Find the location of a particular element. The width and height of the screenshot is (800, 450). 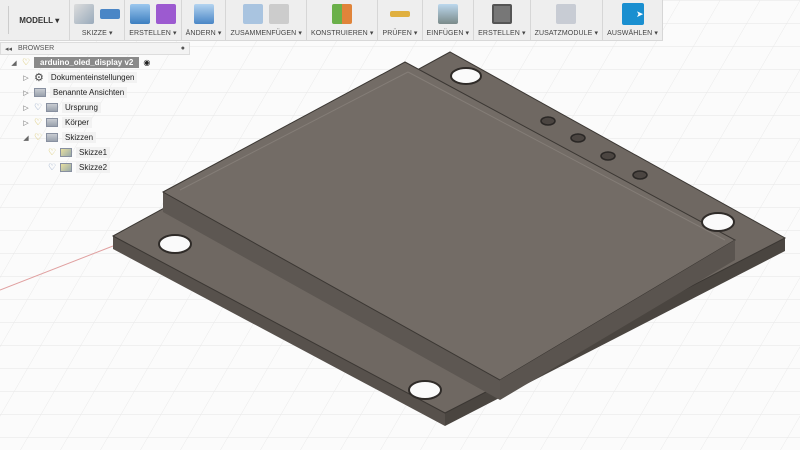

konstruieren-group: KONSTRUIEREN ▾ is located at coordinates (343, 20).